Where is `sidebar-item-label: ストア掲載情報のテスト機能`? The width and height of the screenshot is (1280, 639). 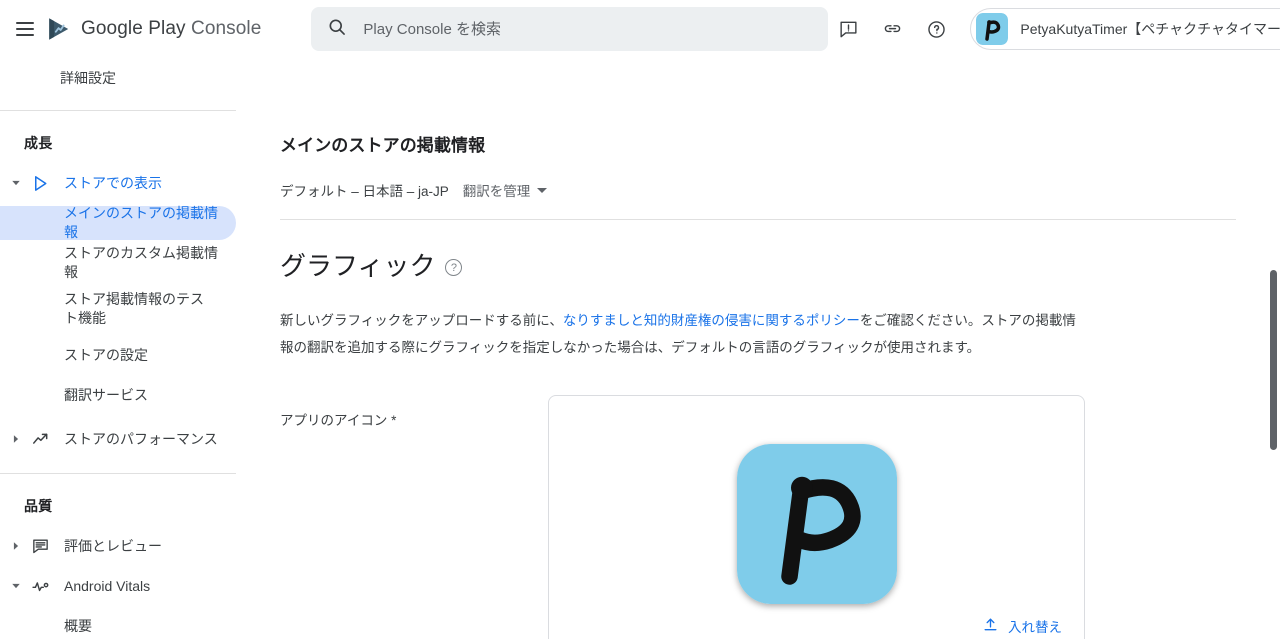 sidebar-item-label: ストア掲載情報のテスト機能 is located at coordinates (134, 308).